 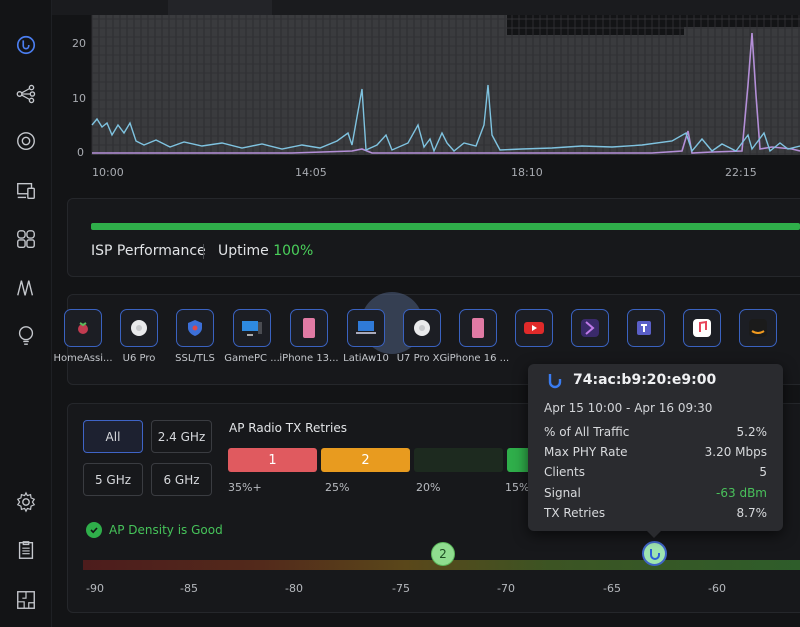 I want to click on tooltip-row-label: Signal, so click(x=562, y=493).